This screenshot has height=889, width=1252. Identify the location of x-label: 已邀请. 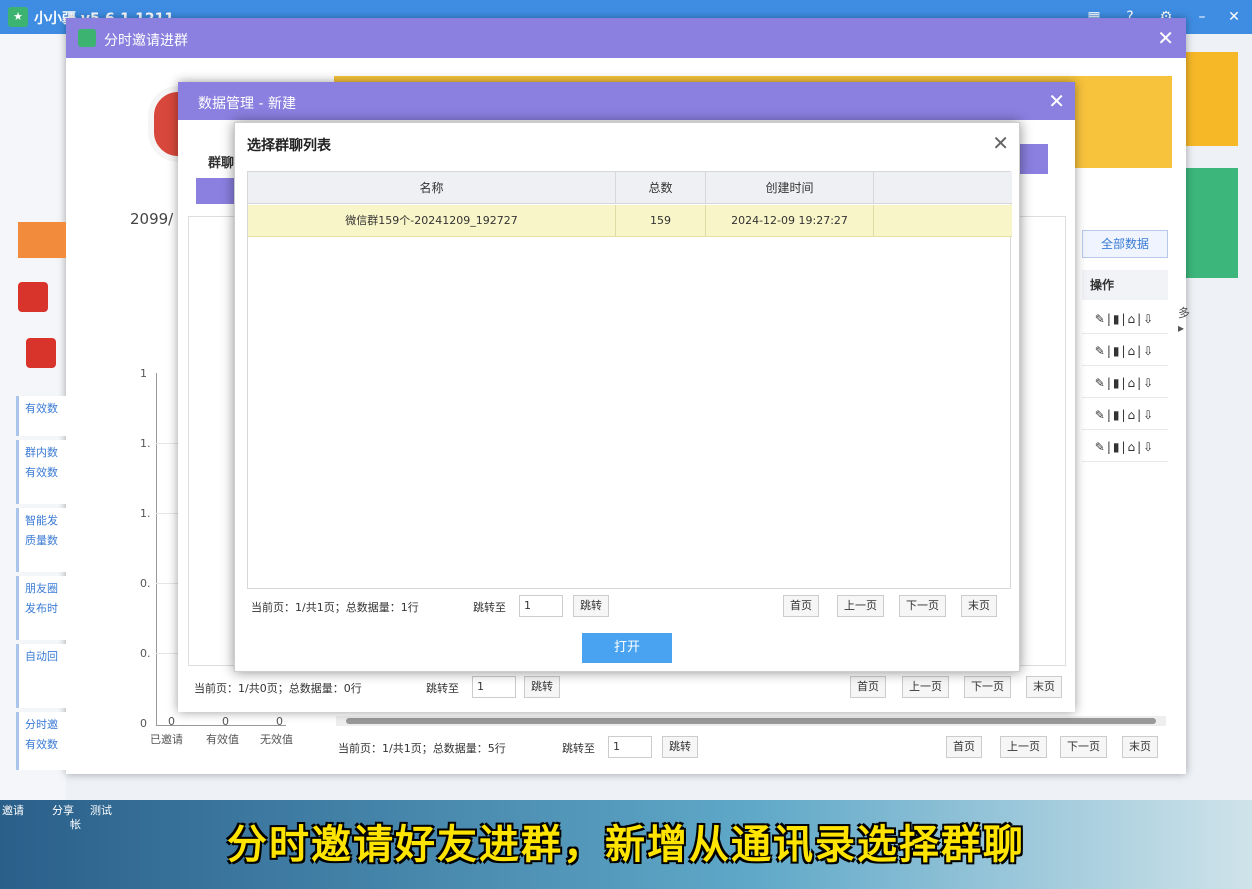
(166, 739).